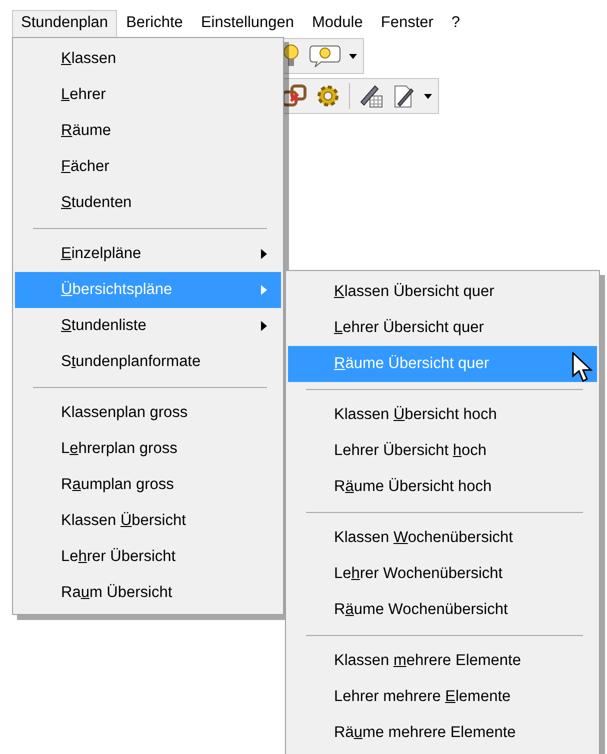 The image size is (607, 754). I want to click on menu-bar-item: ?, so click(456, 23).